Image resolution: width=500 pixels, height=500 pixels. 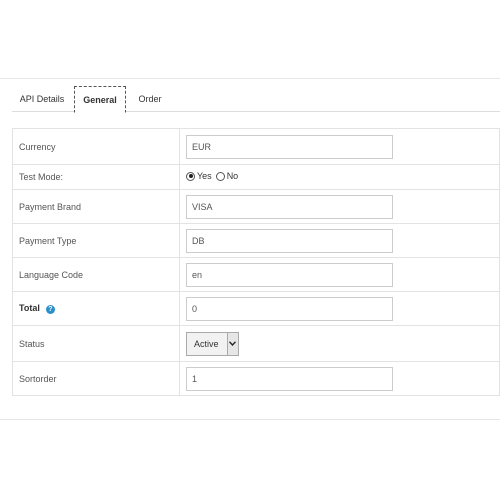 I want to click on sortorder-input: 1, so click(x=289, y=378).